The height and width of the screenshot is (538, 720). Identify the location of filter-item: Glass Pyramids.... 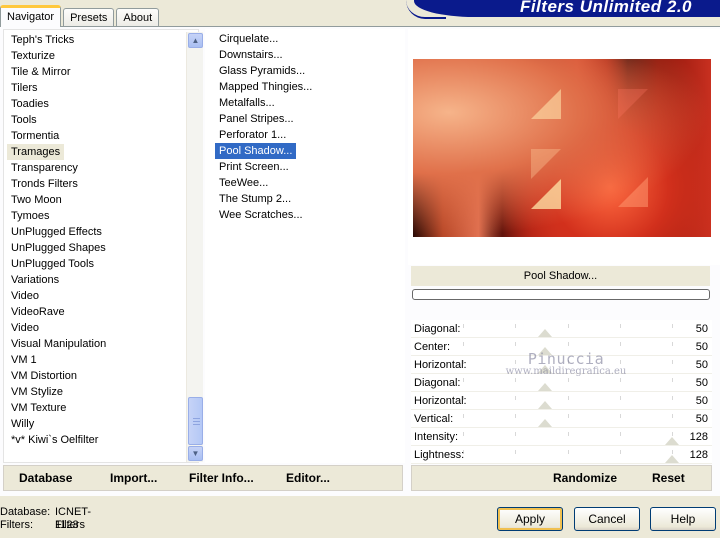
(265, 71).